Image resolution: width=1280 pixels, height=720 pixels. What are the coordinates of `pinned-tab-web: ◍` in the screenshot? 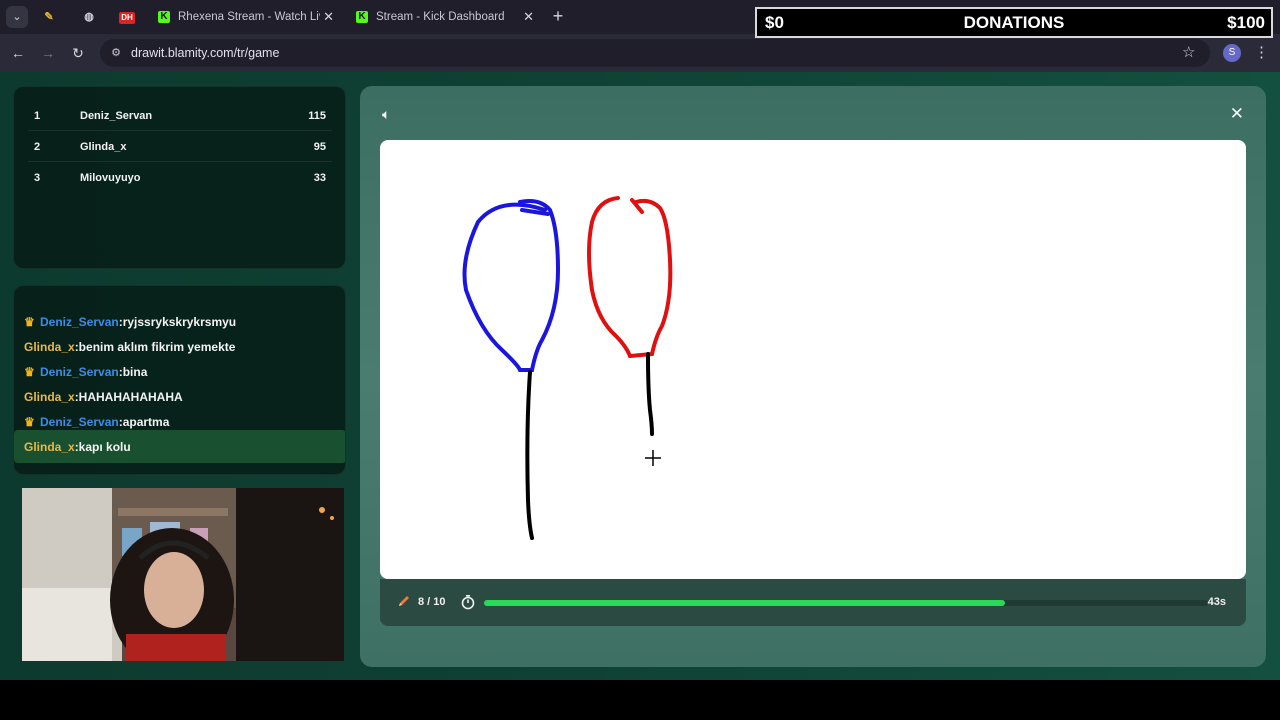 It's located at (89, 17).